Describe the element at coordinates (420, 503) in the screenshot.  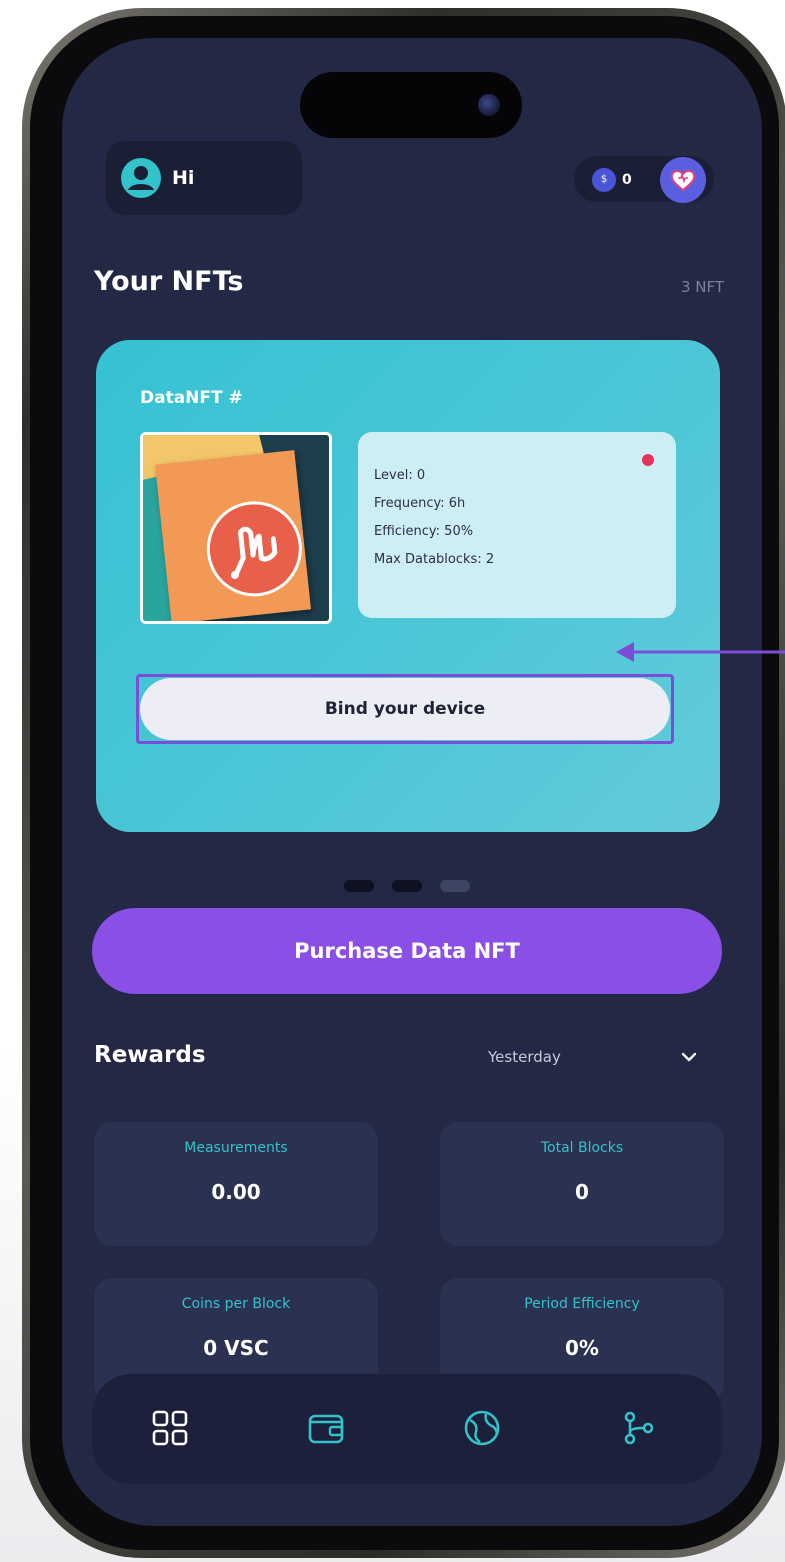
I see `stat-frequency: Frequency: 6h` at that location.